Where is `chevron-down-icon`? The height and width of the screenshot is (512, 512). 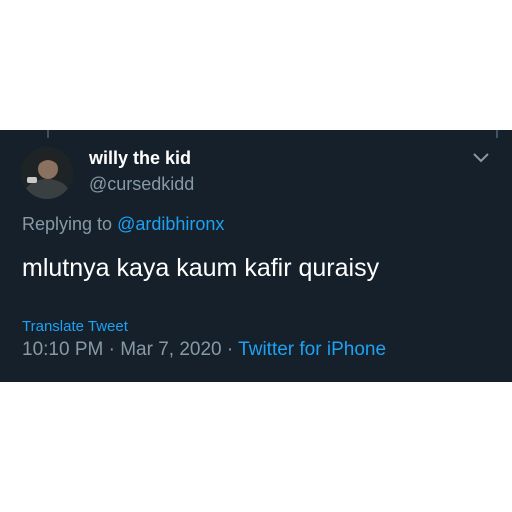 chevron-down-icon is located at coordinates (481, 157).